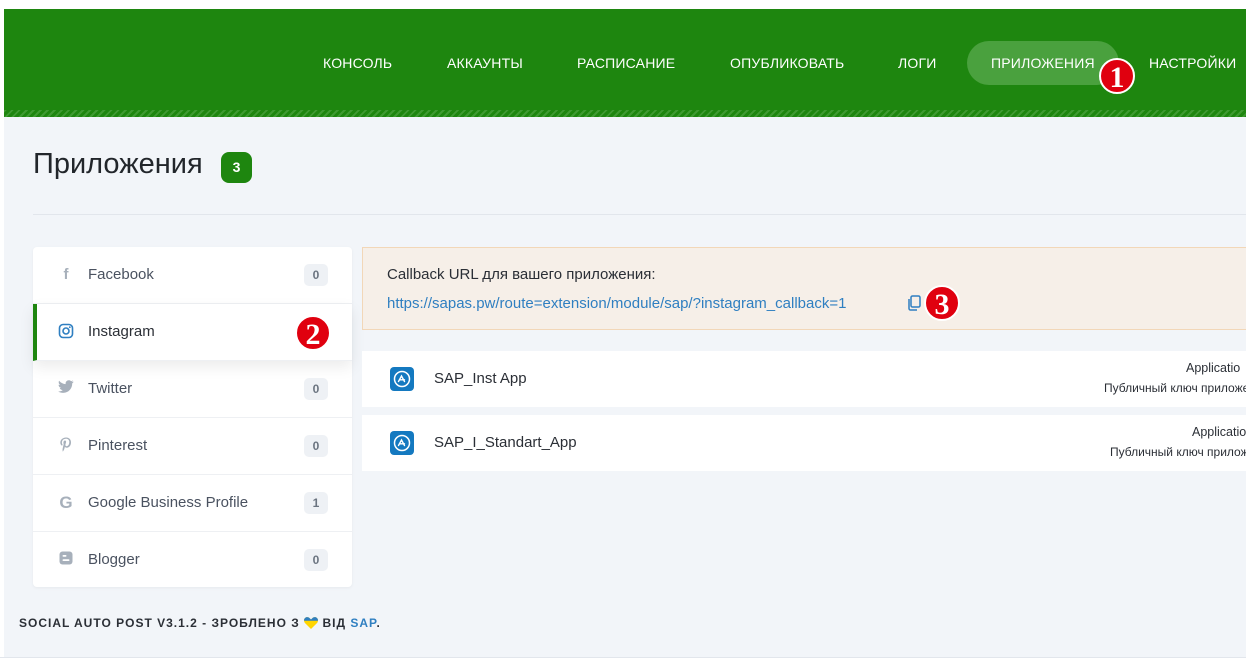 The image size is (1246, 669). Describe the element at coordinates (480, 378) in the screenshot. I see `app-name: SAP_Inst App` at that location.